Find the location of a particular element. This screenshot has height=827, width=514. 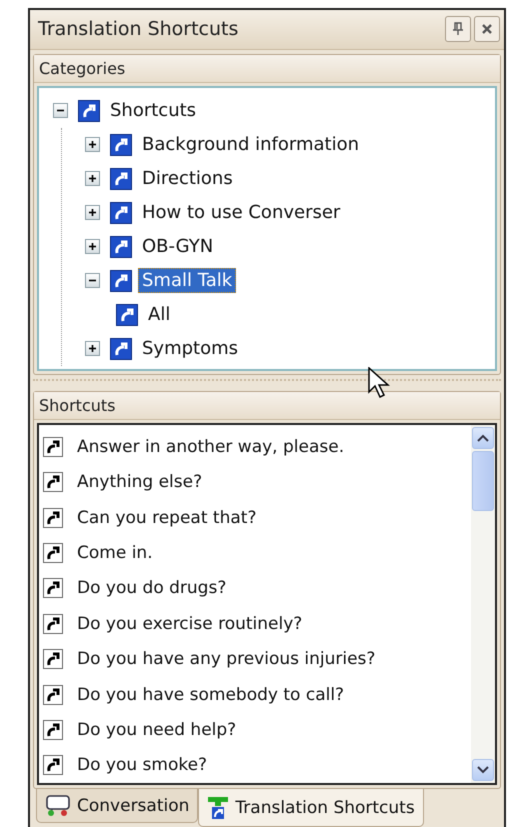

tree-item: Directions is located at coordinates (187, 179).